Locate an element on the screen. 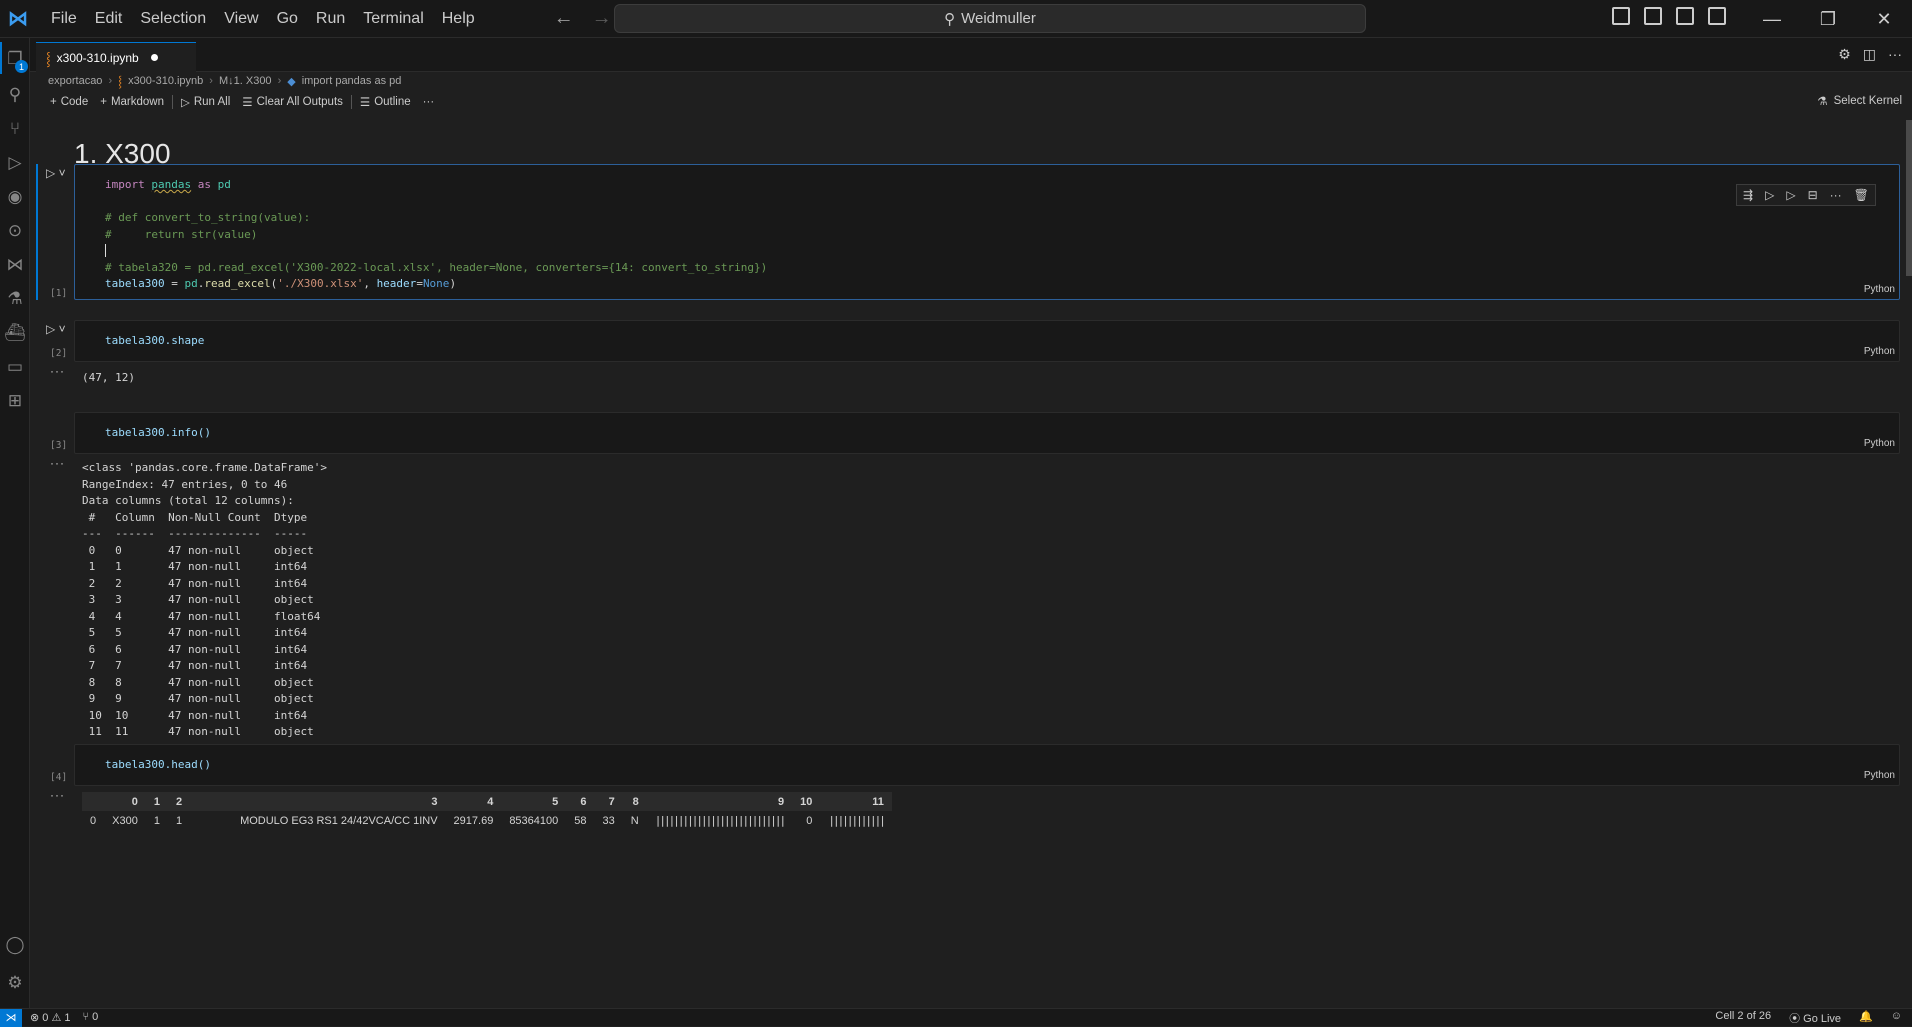 The height and width of the screenshot is (1027, 1912). command-center-search: ⚲ Weidmuller is located at coordinates (990, 18).